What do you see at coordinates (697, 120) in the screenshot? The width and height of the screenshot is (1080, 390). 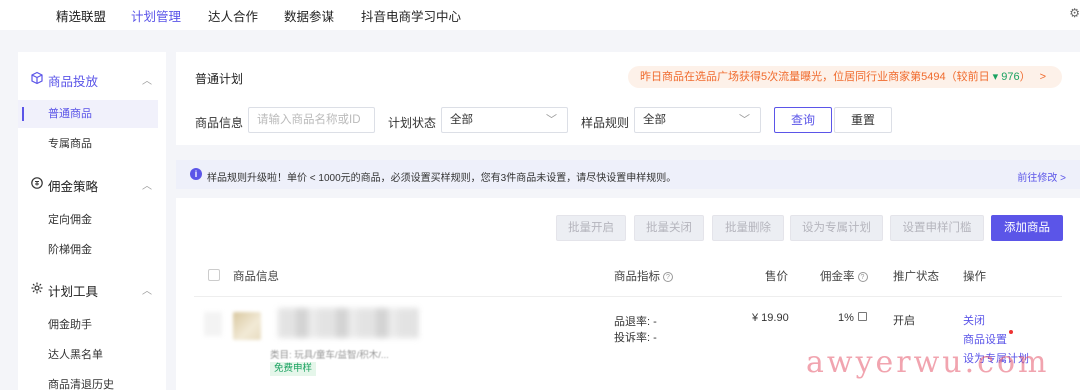 I see `sample-rule-select: 全部 ﹀` at bounding box center [697, 120].